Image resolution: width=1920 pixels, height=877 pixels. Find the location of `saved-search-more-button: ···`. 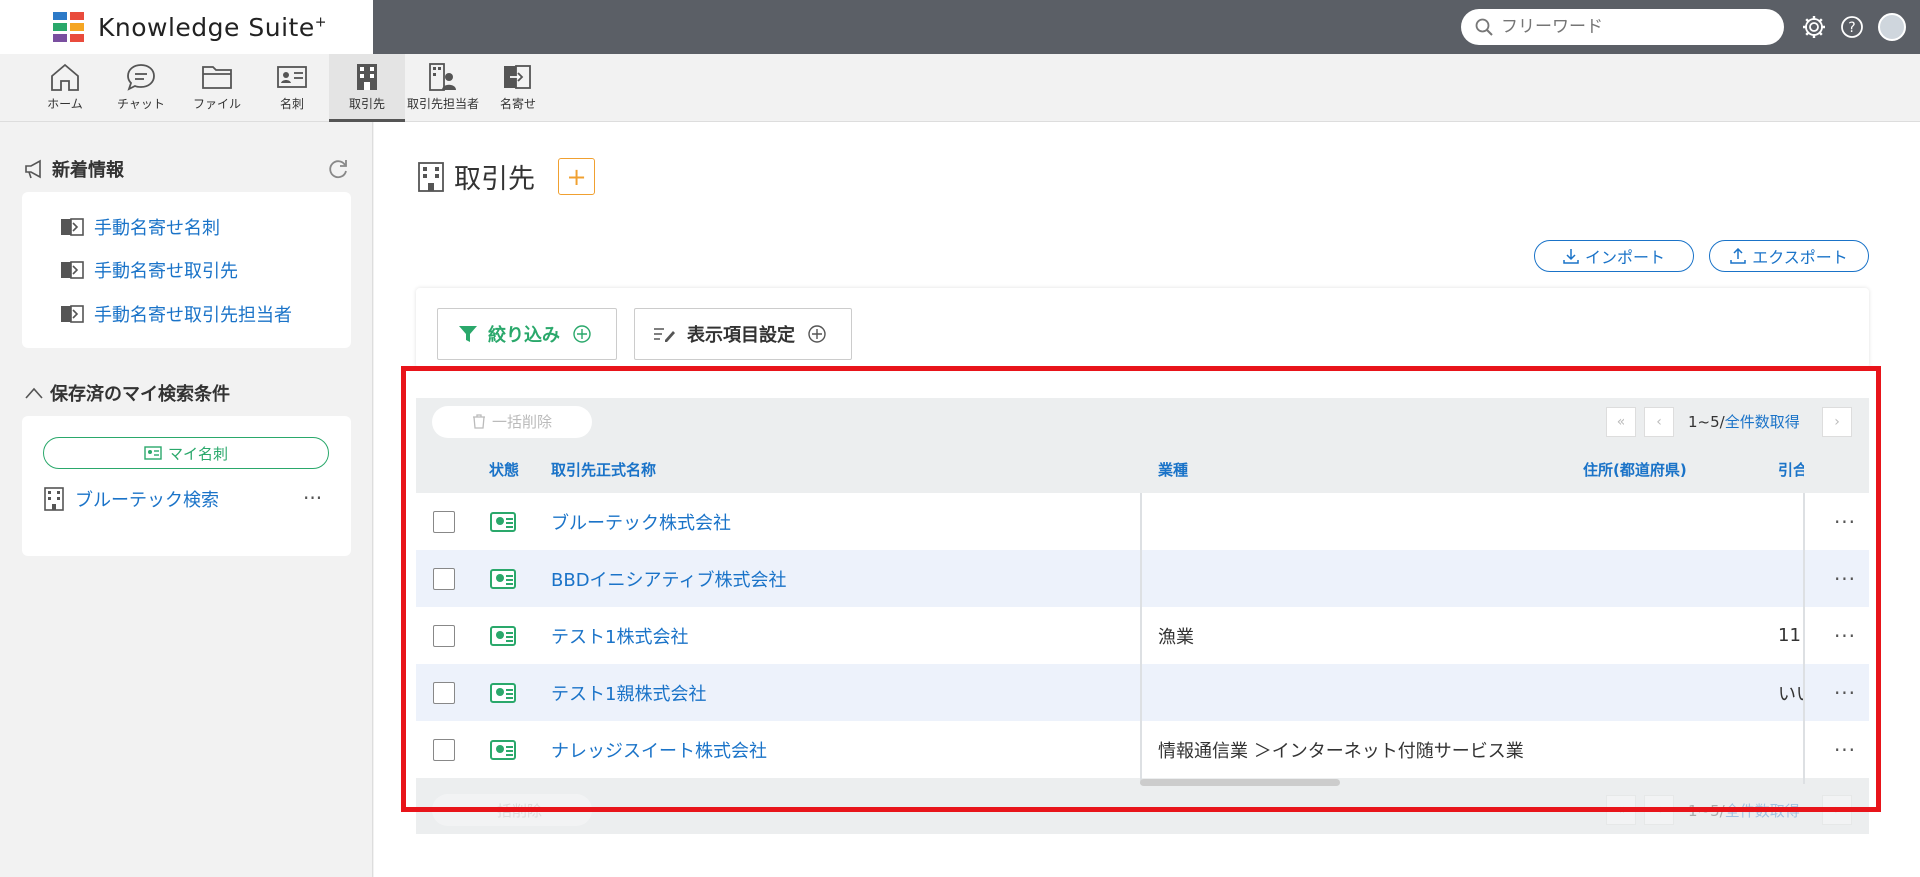

saved-search-more-button: ··· is located at coordinates (312, 498).